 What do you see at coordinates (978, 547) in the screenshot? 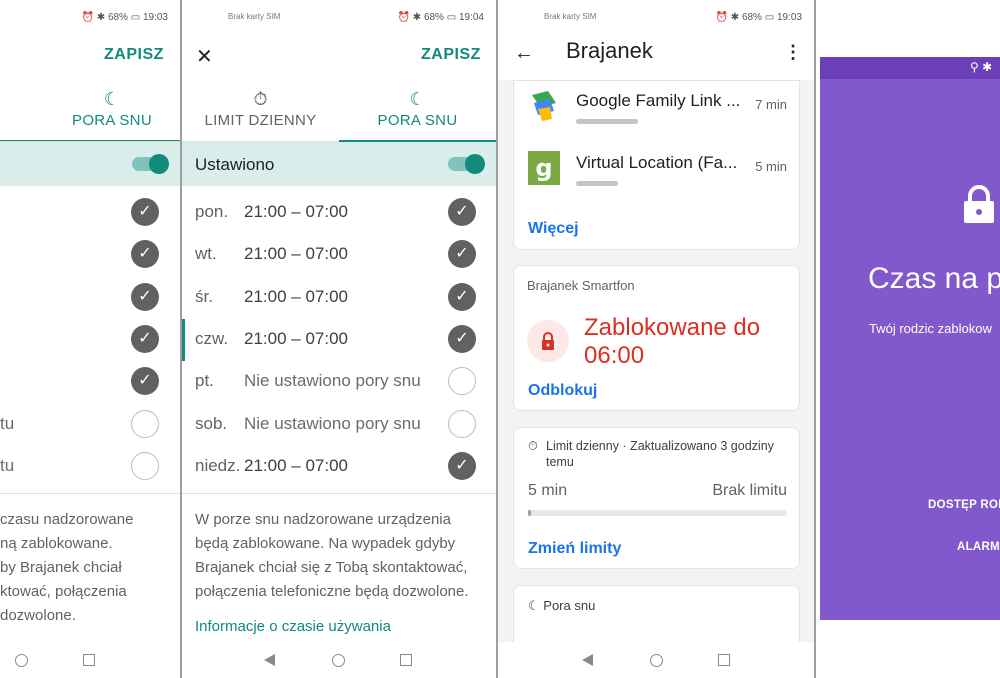
I see `alarm-button: ALARM` at bounding box center [978, 547].